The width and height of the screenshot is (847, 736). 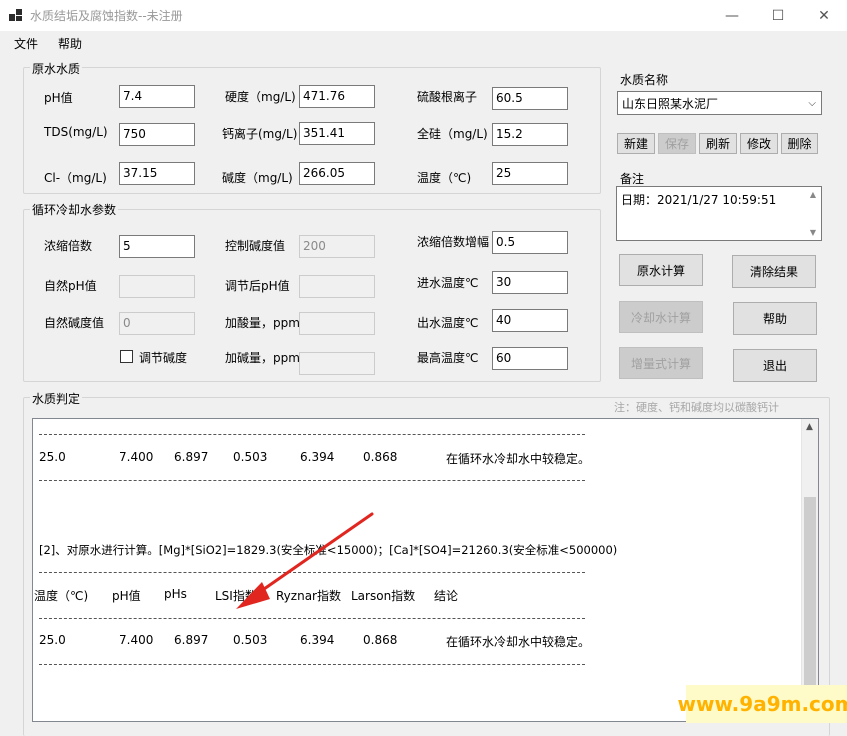 I want to click on arrow-head, so click(x=253, y=595).